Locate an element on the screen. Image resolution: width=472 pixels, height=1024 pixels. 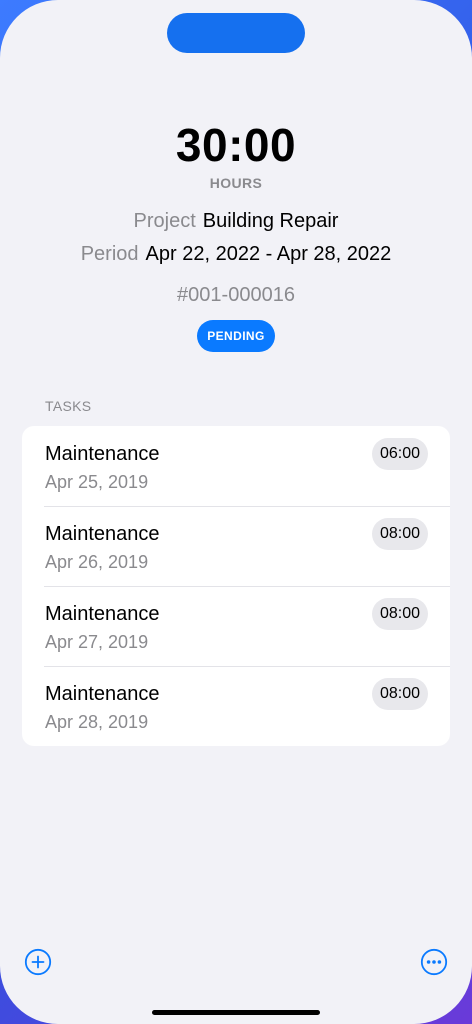
task-date: Apr 27, 2019 is located at coordinates (97, 642).